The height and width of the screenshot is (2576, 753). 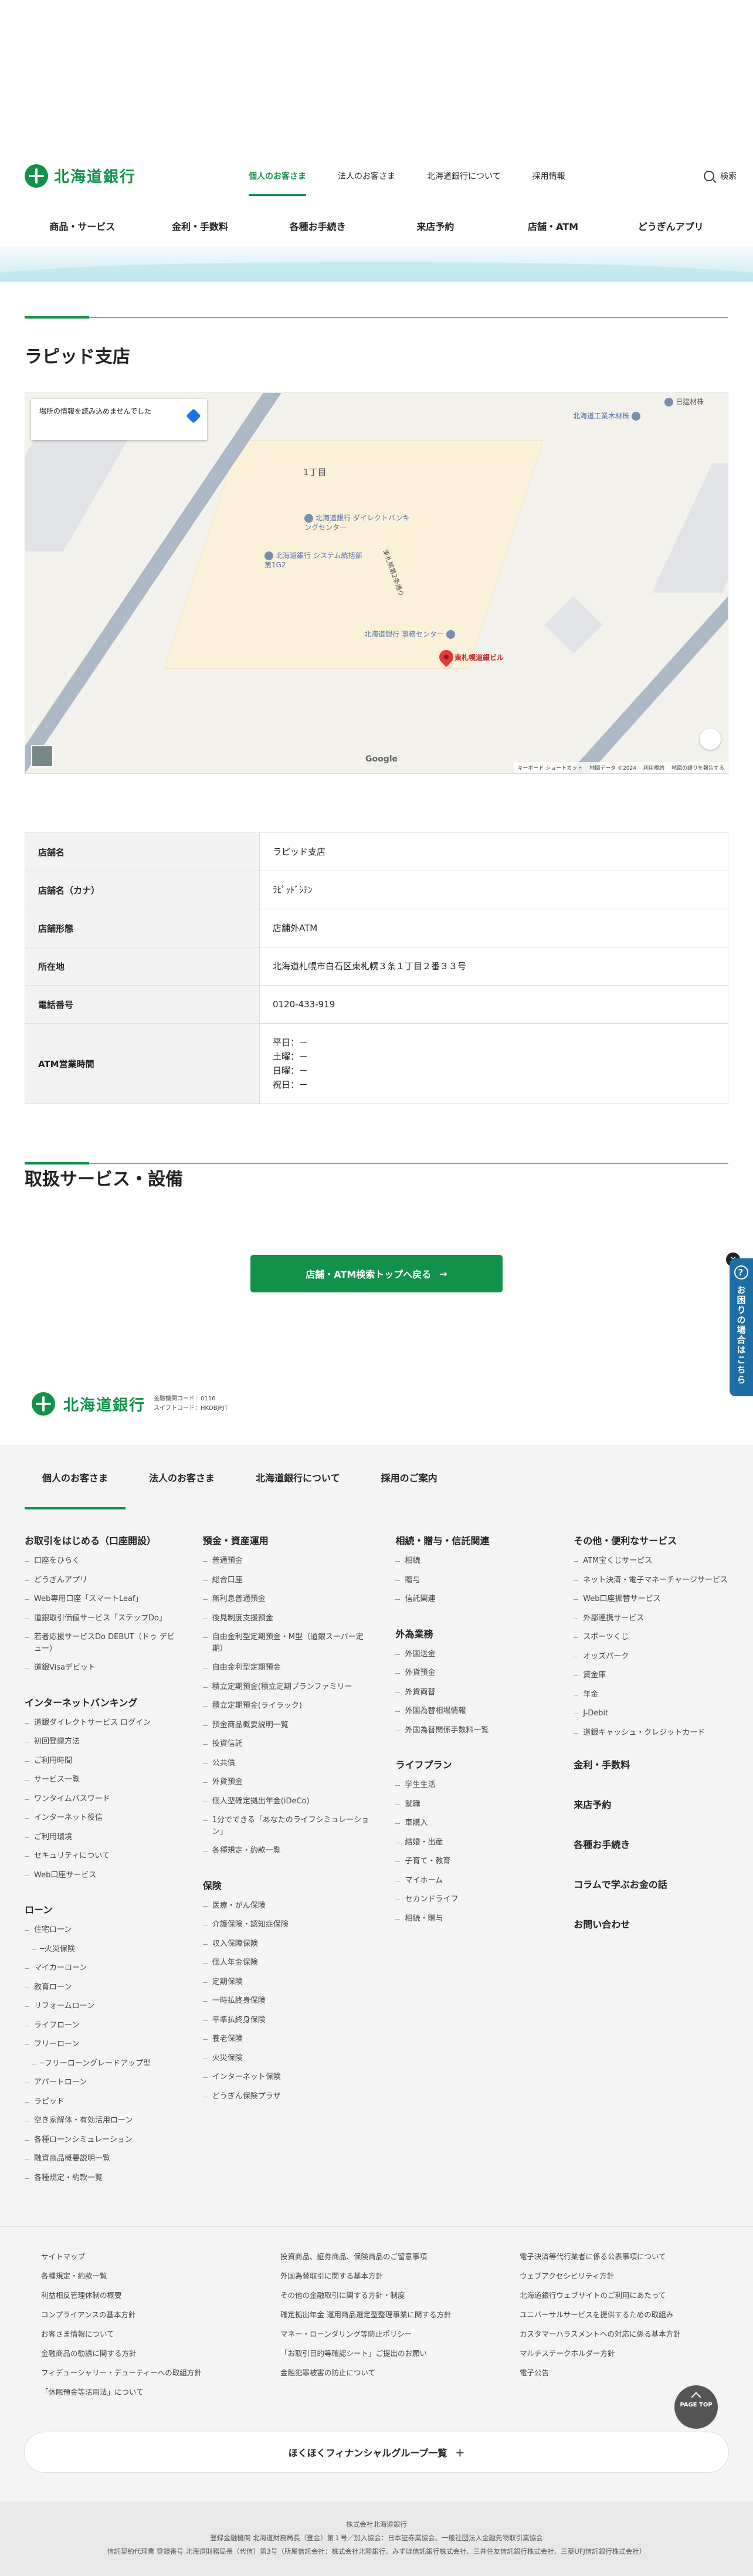 What do you see at coordinates (376, 2314) in the screenshot?
I see `footer-policy-link: 確定拠出年金 運用商品選定型整理事業に関する方針` at bounding box center [376, 2314].